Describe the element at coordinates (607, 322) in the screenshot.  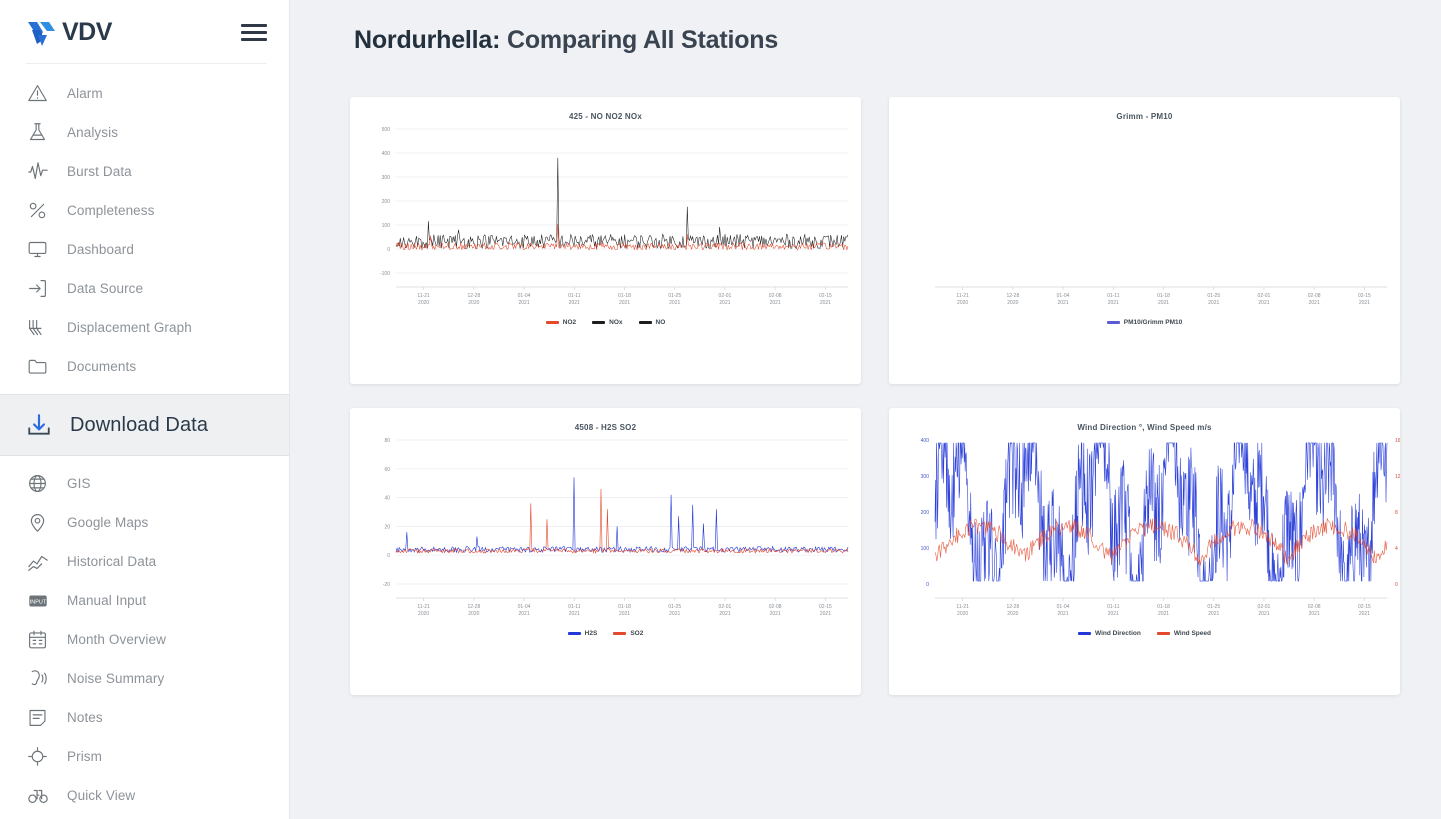
I see `legend-item: NOx` at that location.